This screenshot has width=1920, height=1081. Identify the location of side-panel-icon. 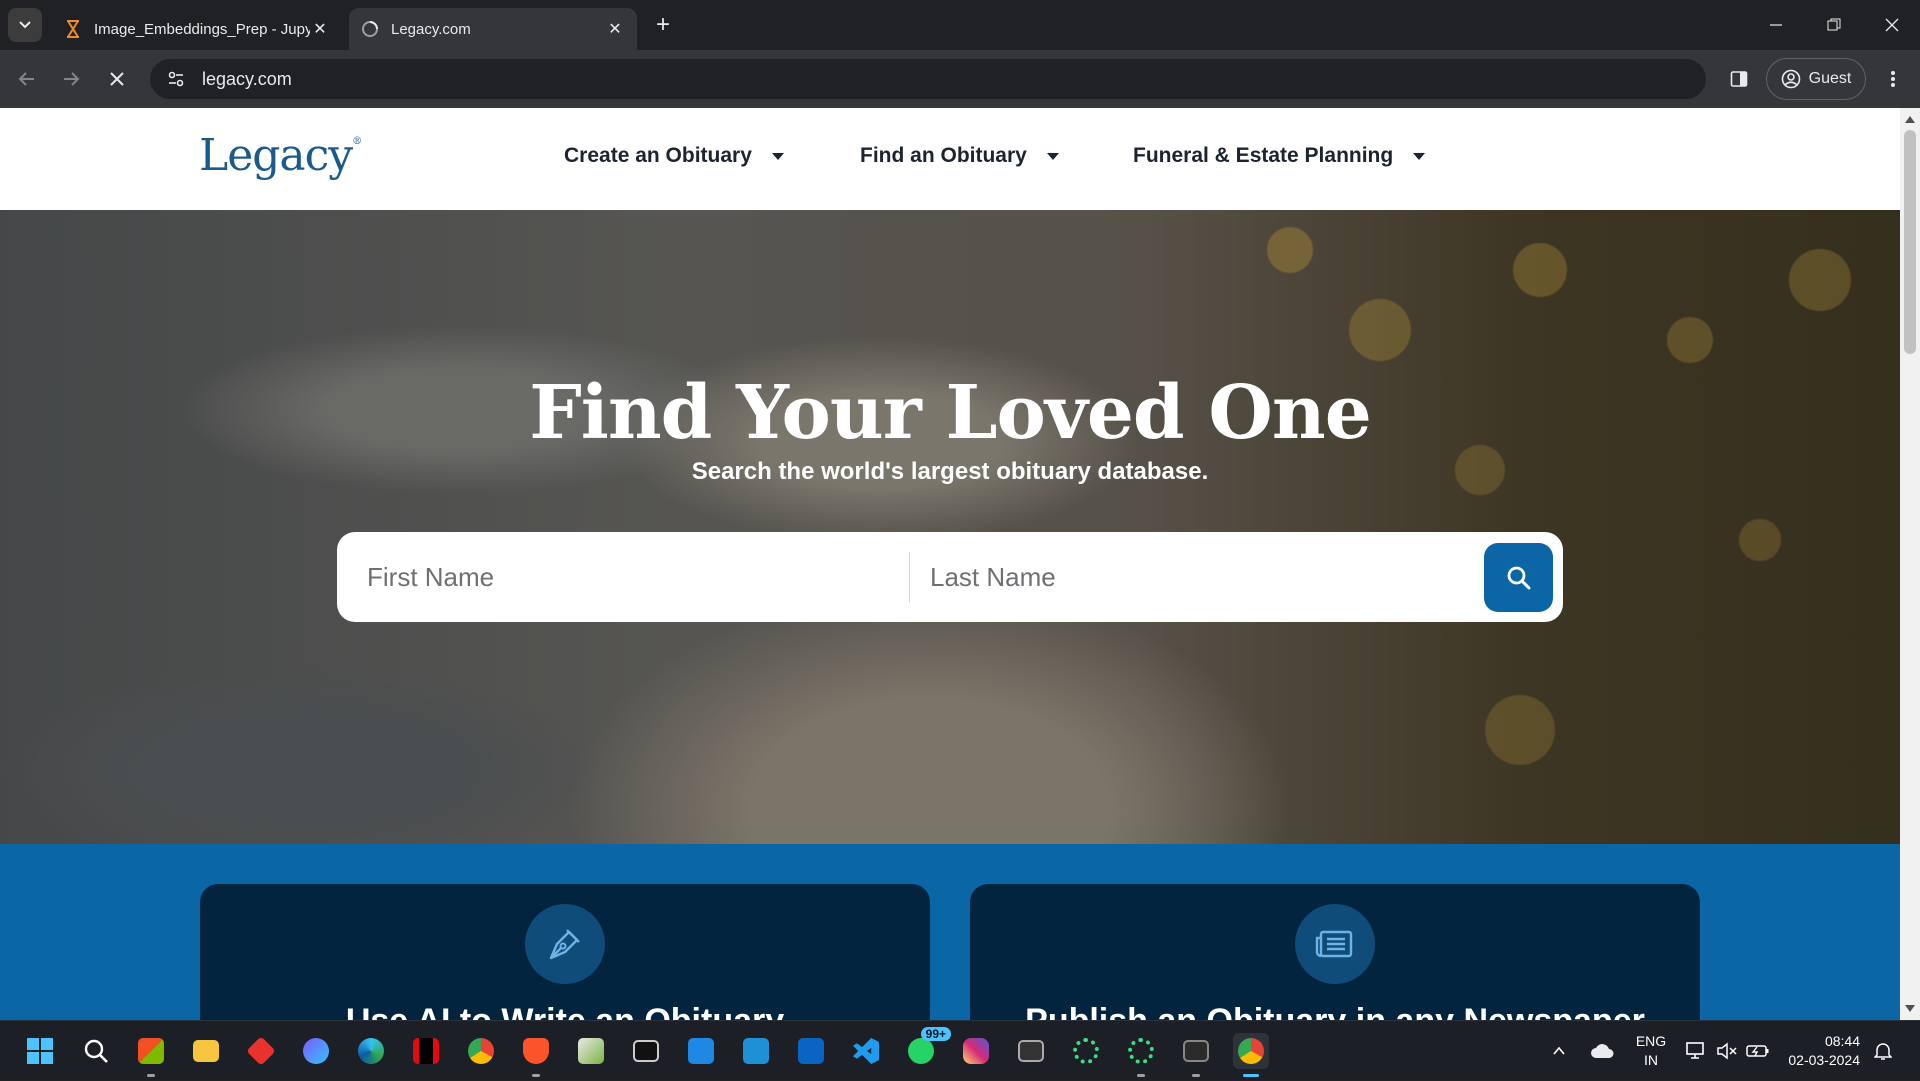
(1739, 79).